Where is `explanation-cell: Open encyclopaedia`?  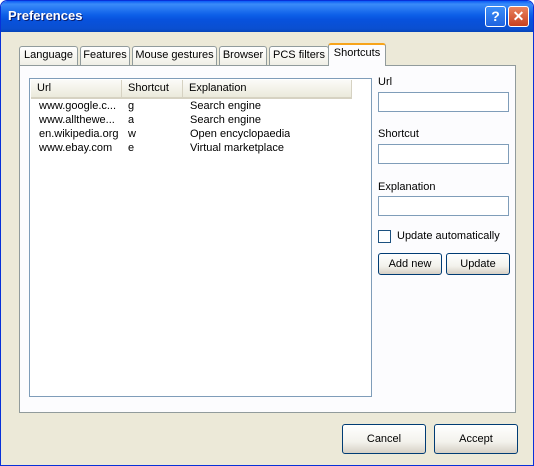 explanation-cell: Open encyclopaedia is located at coordinates (240, 134).